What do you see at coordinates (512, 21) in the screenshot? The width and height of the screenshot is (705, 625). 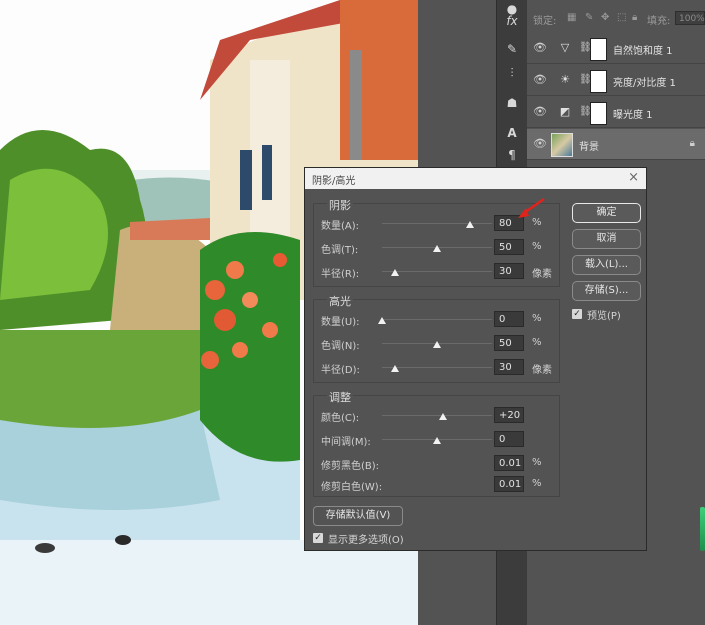 I see `fx-icon: fx` at bounding box center [512, 21].